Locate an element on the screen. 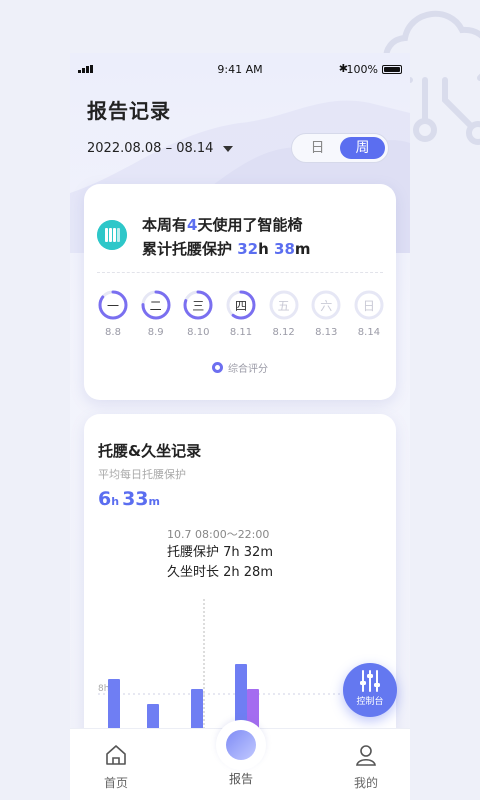 The image size is (480, 800). control-panel-button: 控制台 is located at coordinates (370, 690).